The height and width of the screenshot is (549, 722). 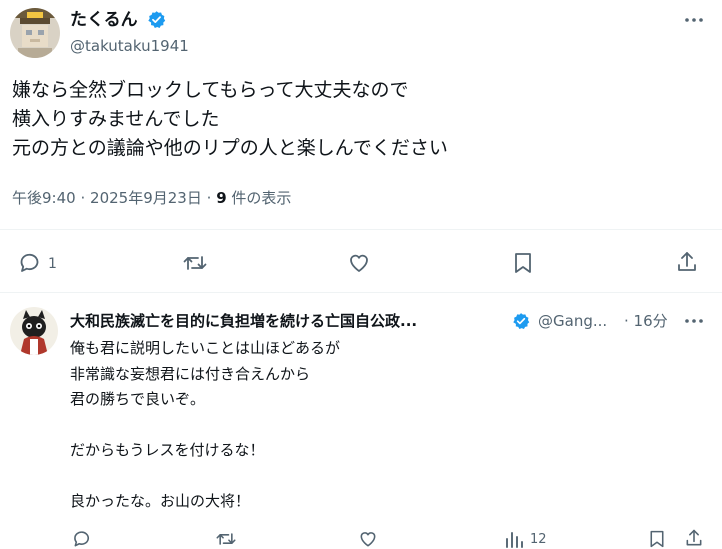 What do you see at coordinates (514, 539) in the screenshot?
I see `views-icon` at bounding box center [514, 539].